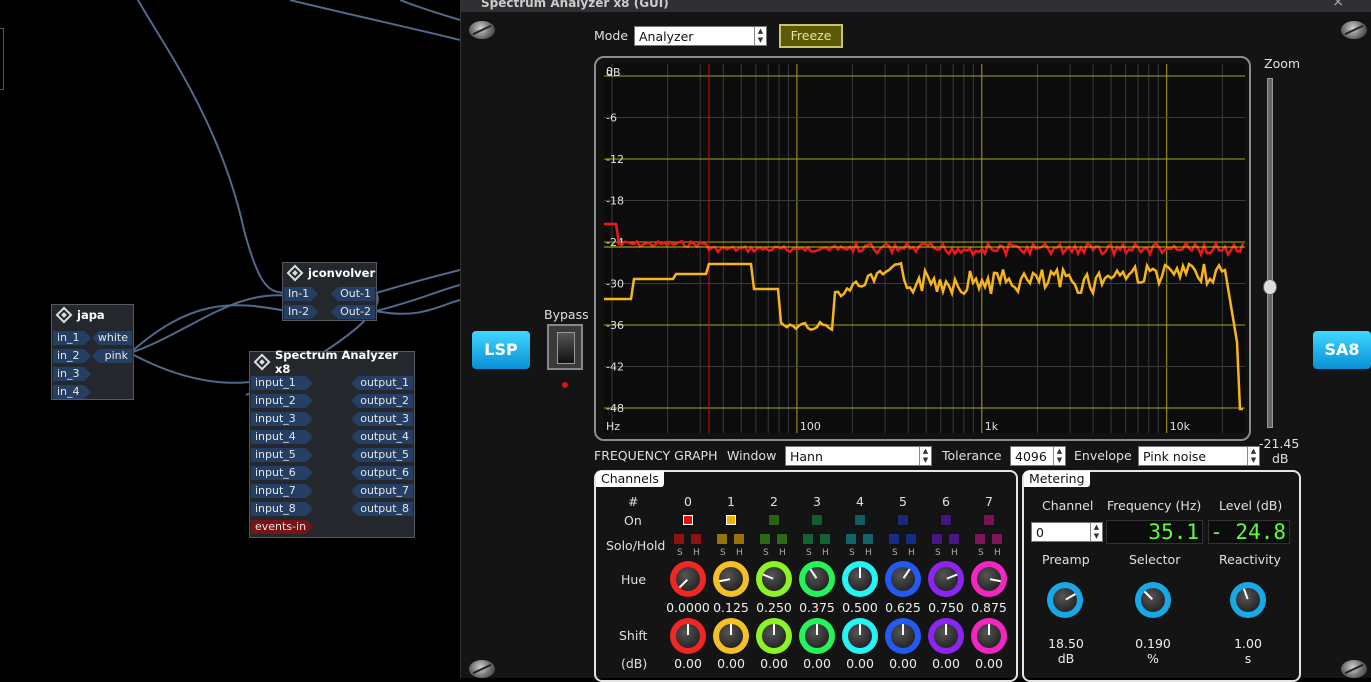 This screenshot has width=1371, height=682. What do you see at coordinates (634, 579) in the screenshot?
I see `hue-label: Hue` at bounding box center [634, 579].